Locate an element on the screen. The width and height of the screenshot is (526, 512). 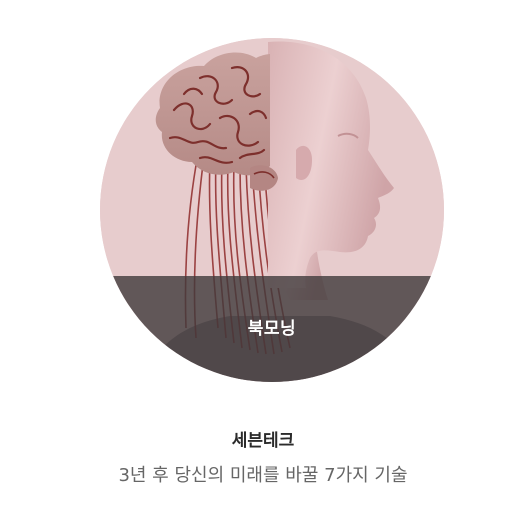
category-label: 북모닝 is located at coordinates (272, 329).